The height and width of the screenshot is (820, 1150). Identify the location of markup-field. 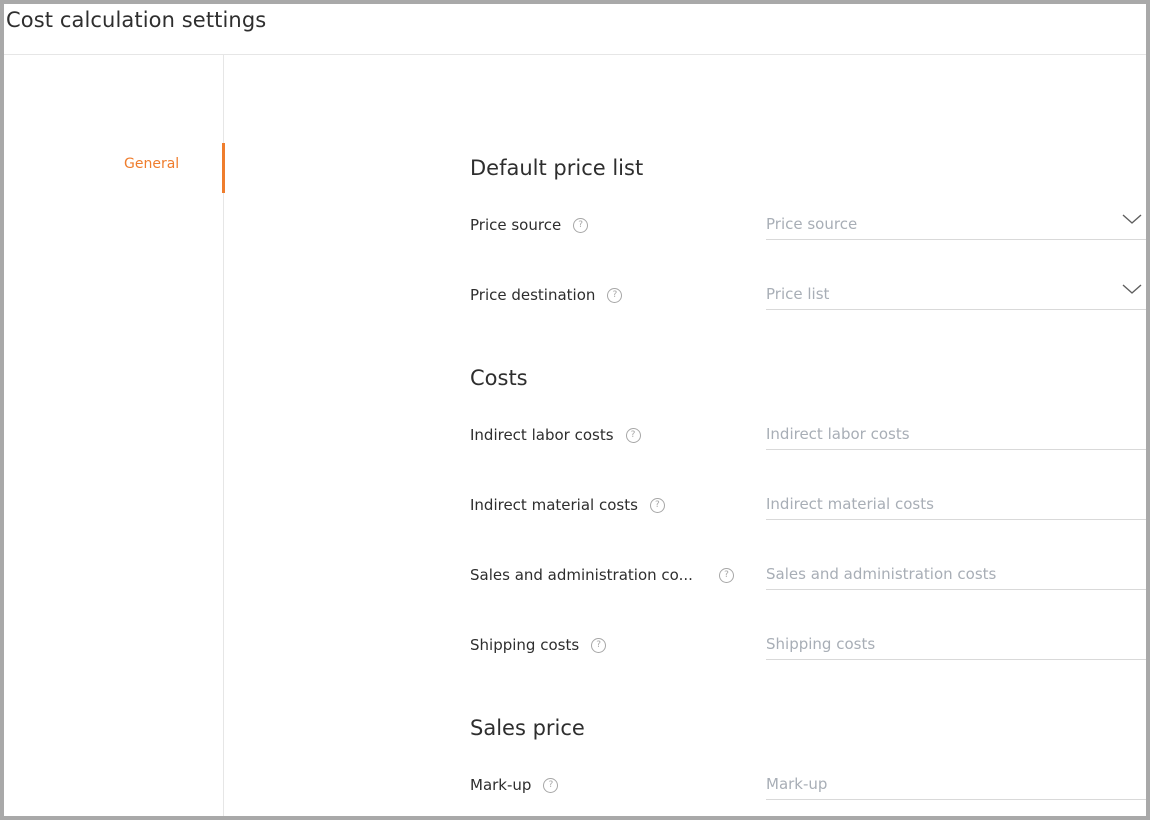
(956, 785).